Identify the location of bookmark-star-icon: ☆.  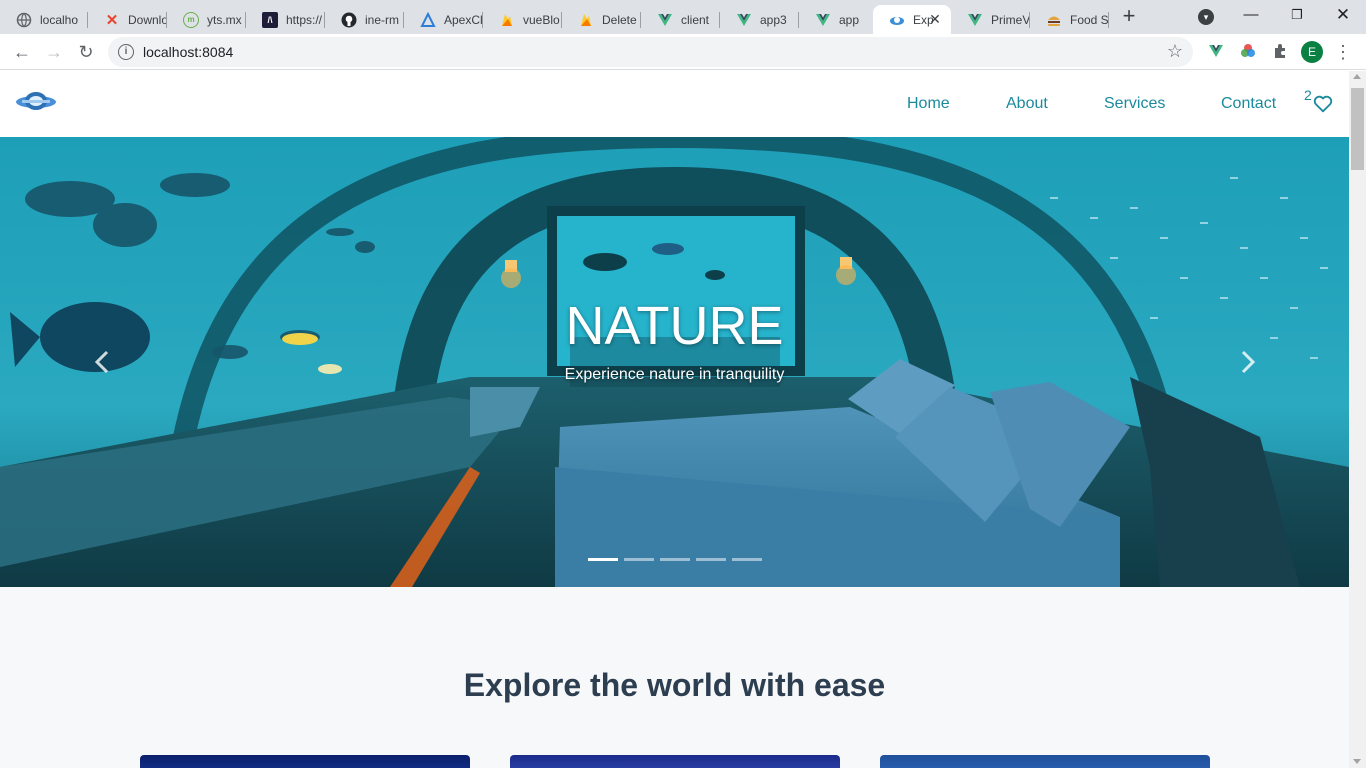
(1175, 51).